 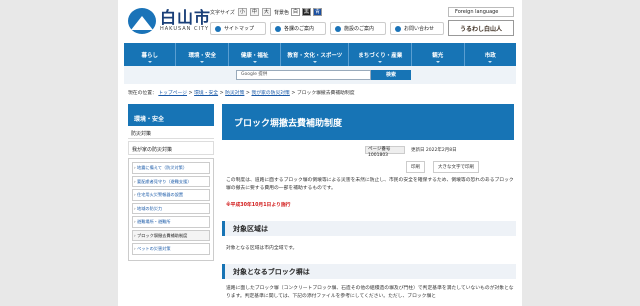 What do you see at coordinates (434, 150) in the screenshot?
I see `updated-date: 更新日 2022年2月8日` at bounding box center [434, 150].